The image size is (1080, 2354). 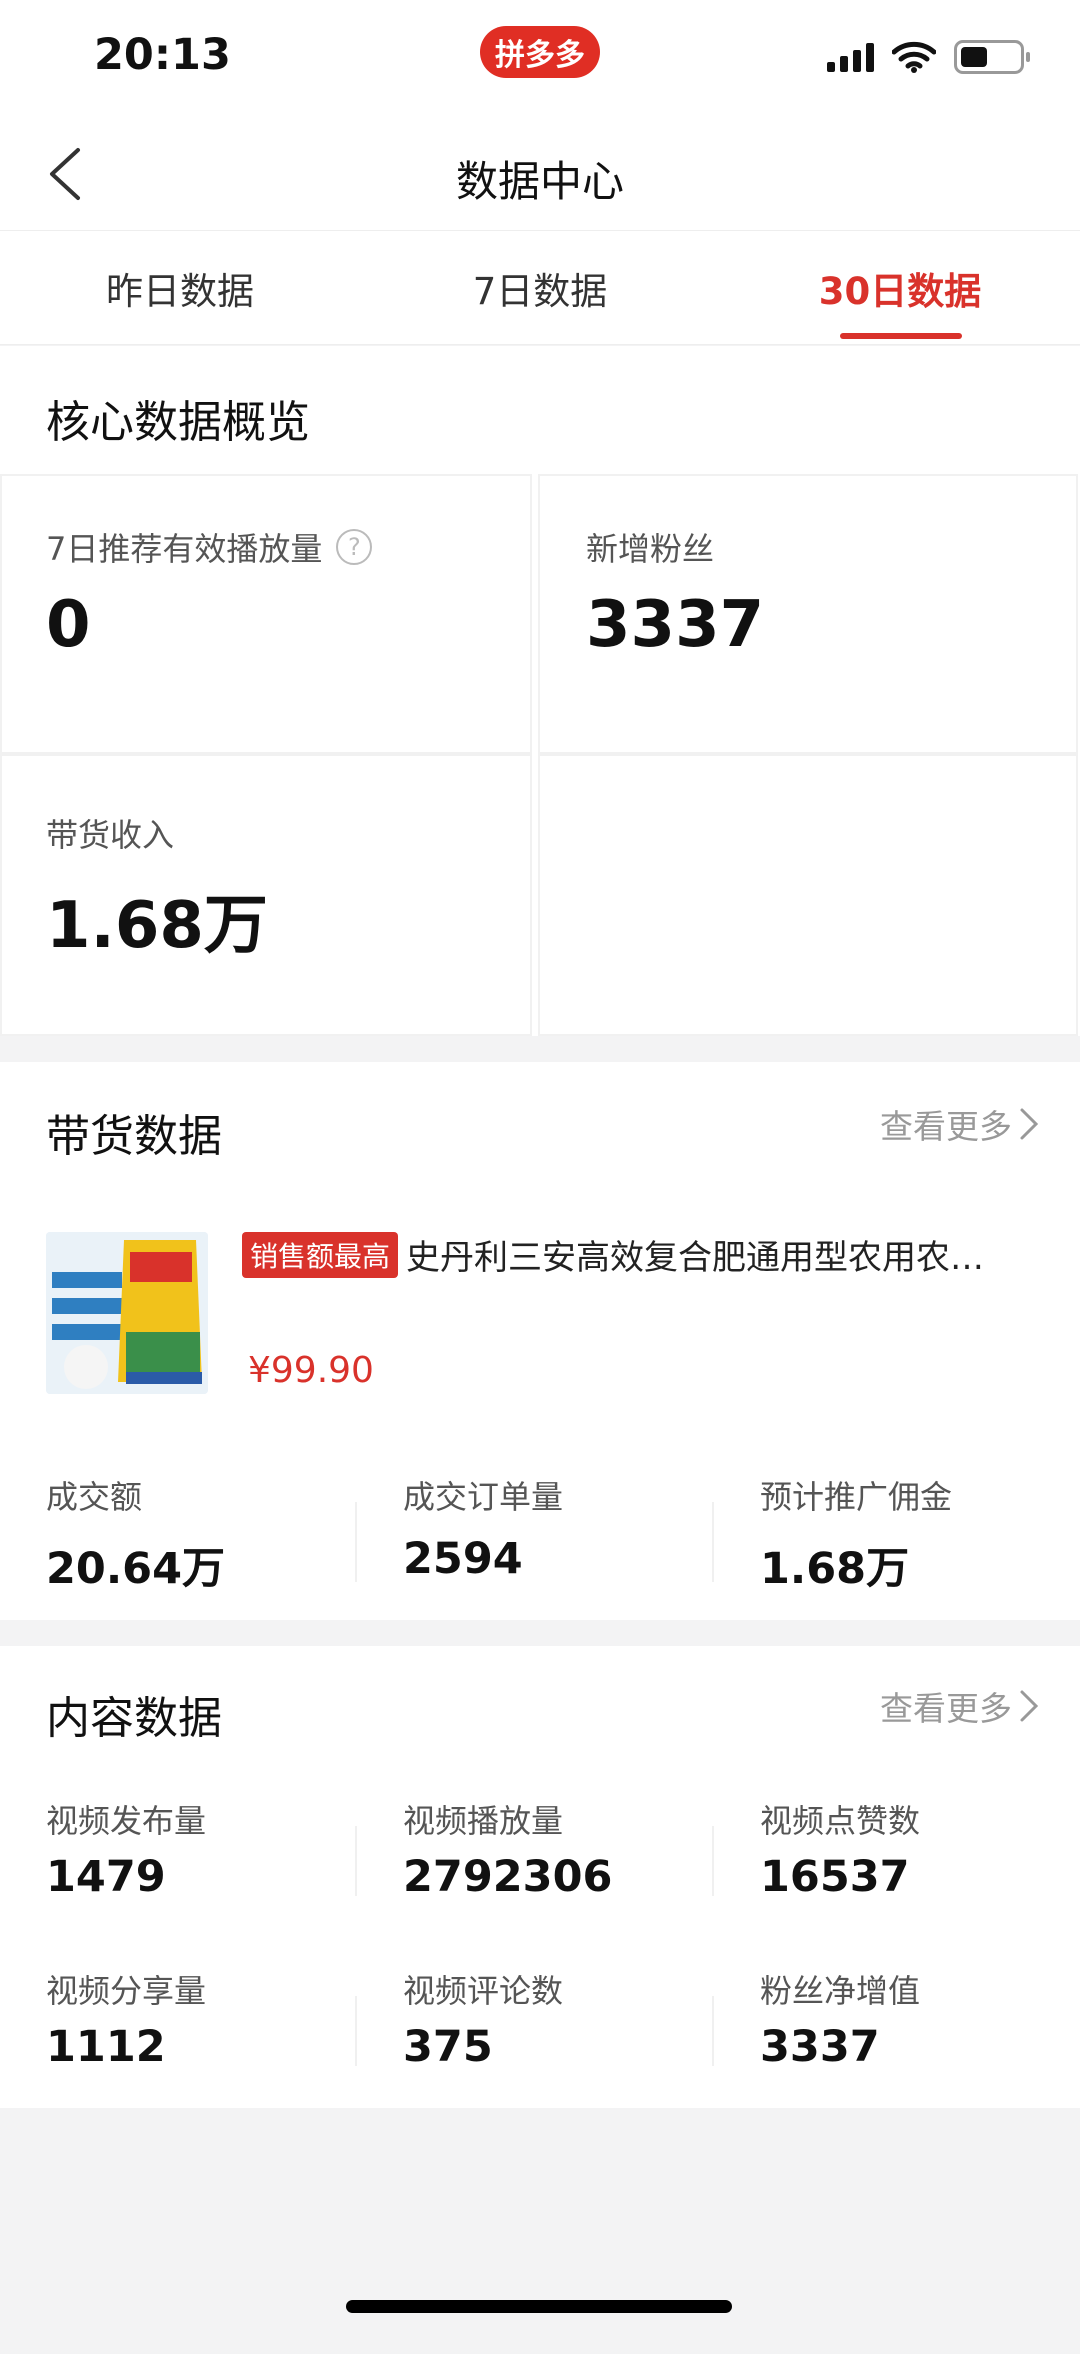 I want to click on tab-30-days: 30日数据, so click(x=900, y=288).